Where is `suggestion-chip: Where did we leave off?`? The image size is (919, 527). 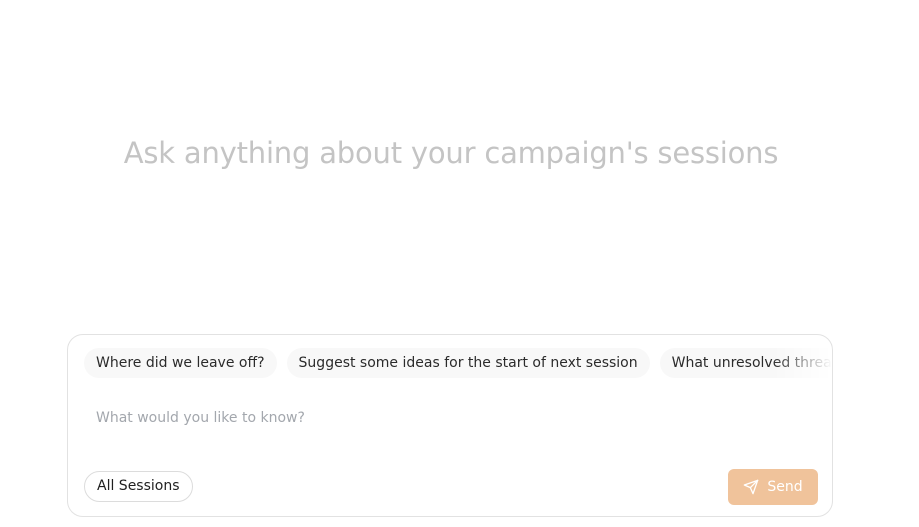 suggestion-chip: Where did we leave off? is located at coordinates (180, 363).